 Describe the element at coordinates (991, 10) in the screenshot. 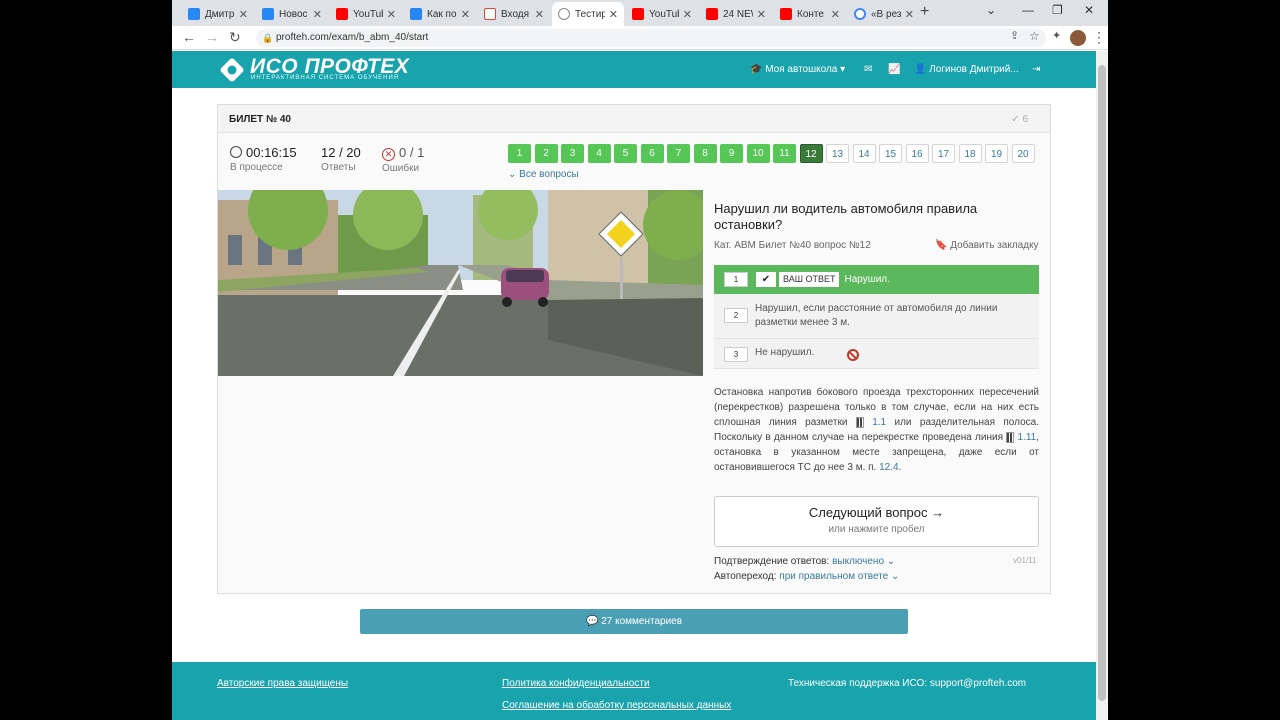

I see `chevron-down-icon: ⌄` at that location.